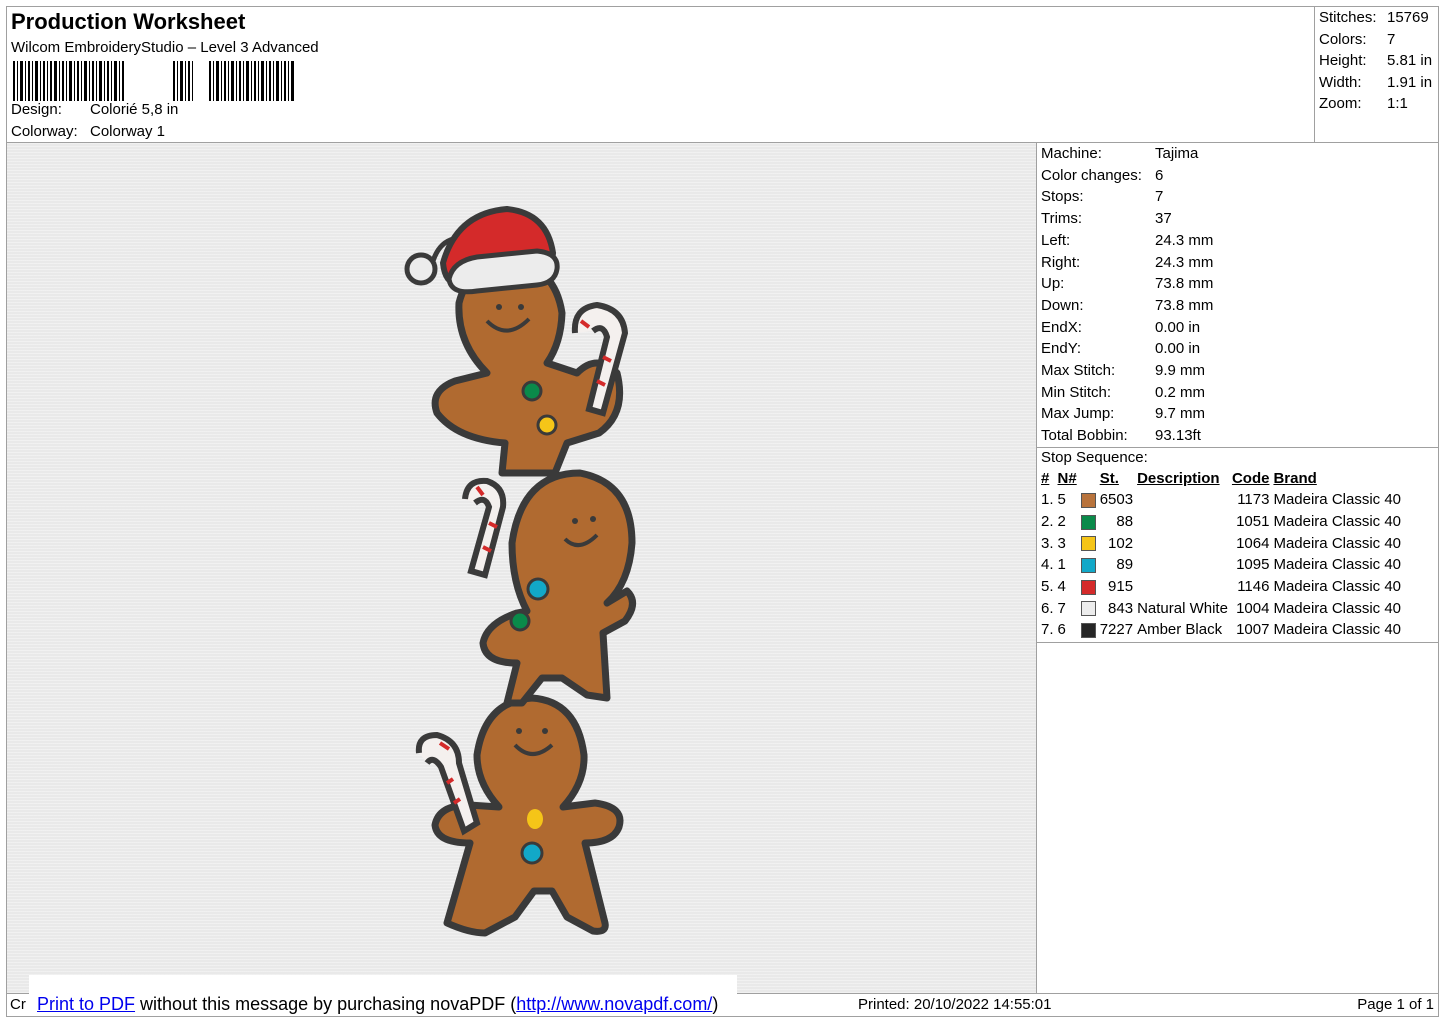  Describe the element at coordinates (1088, 478) in the screenshot. I see `column-header` at that location.